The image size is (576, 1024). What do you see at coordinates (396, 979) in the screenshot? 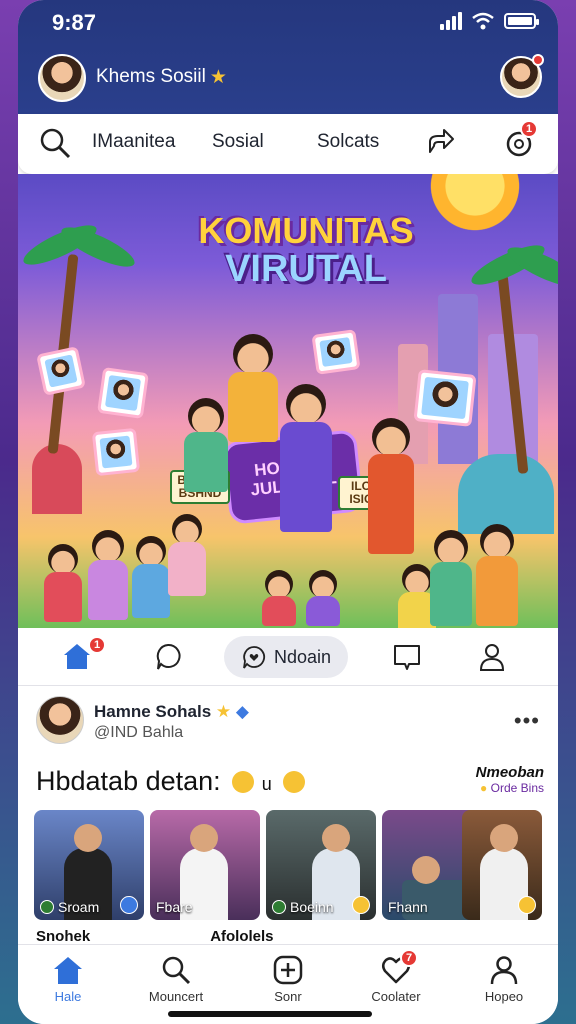
I see `bottom-nav-activity: Coolater` at bounding box center [396, 979].